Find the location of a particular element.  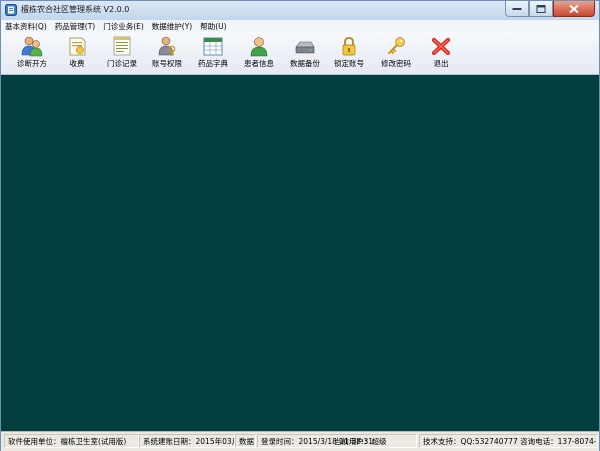

change-password-button: 修改密码 is located at coordinates (396, 54).